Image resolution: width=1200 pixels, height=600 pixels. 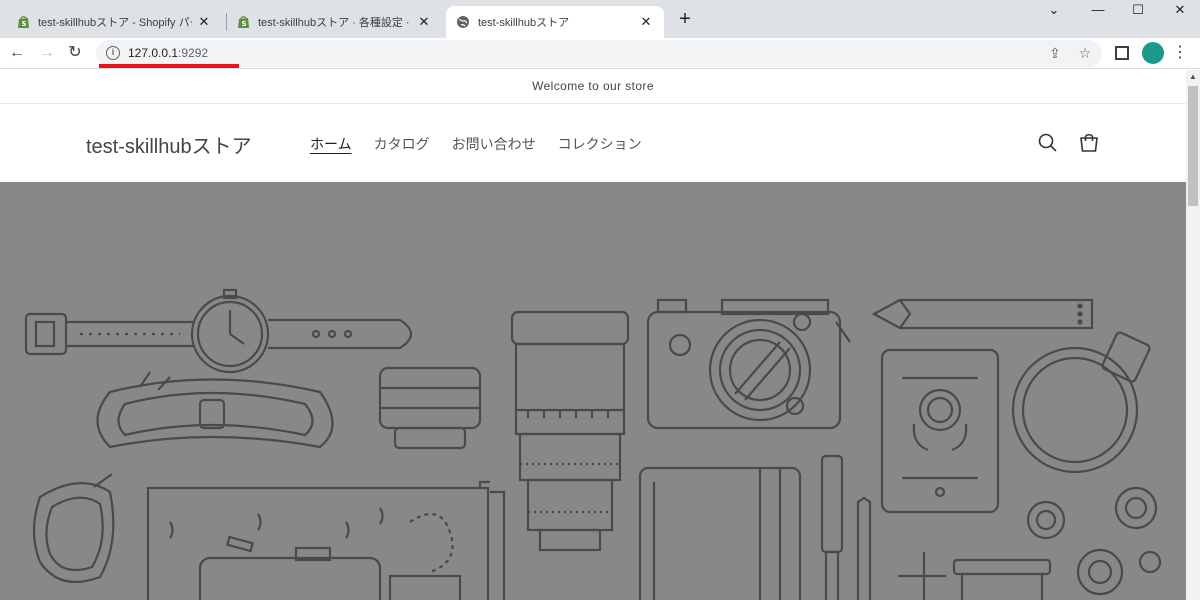 I want to click on reload-icon: ↻, so click(x=75, y=53).